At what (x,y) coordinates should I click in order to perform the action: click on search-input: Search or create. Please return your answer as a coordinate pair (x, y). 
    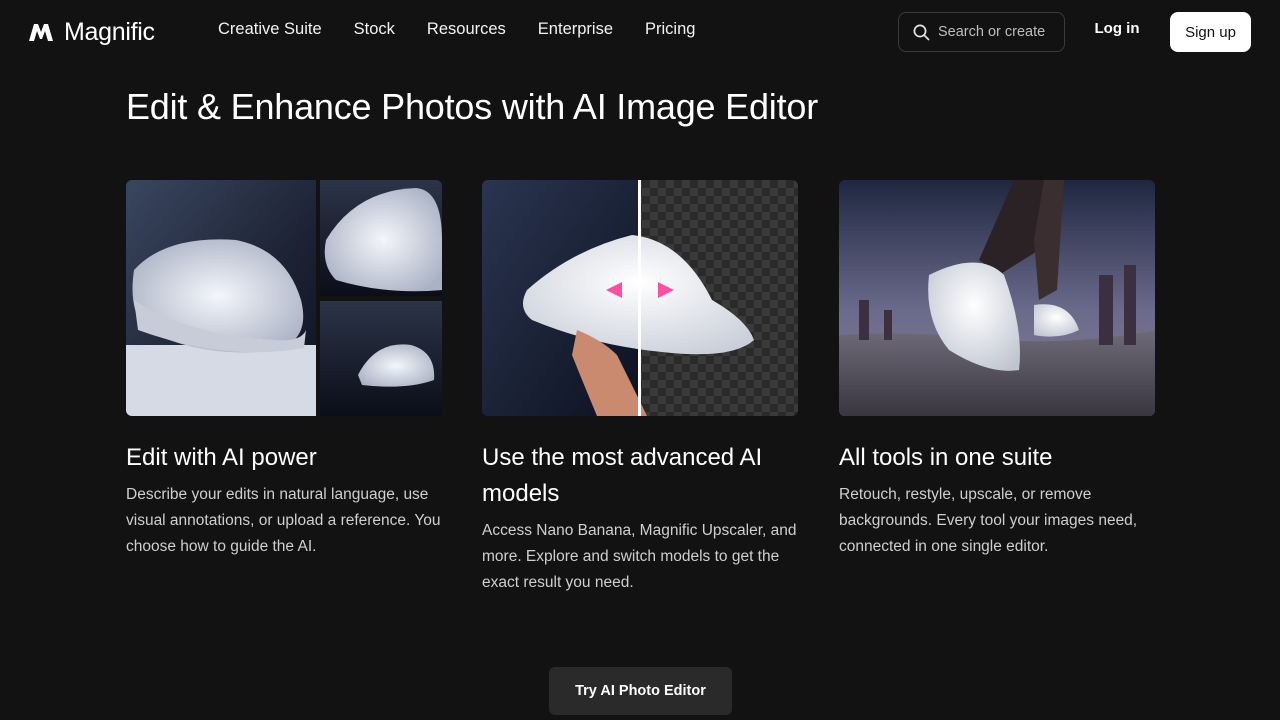
    Looking at the image, I should click on (981, 32).